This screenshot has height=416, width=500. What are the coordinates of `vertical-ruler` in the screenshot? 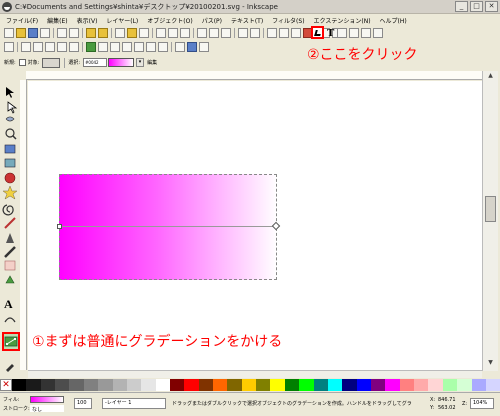 It's located at (23, 225).